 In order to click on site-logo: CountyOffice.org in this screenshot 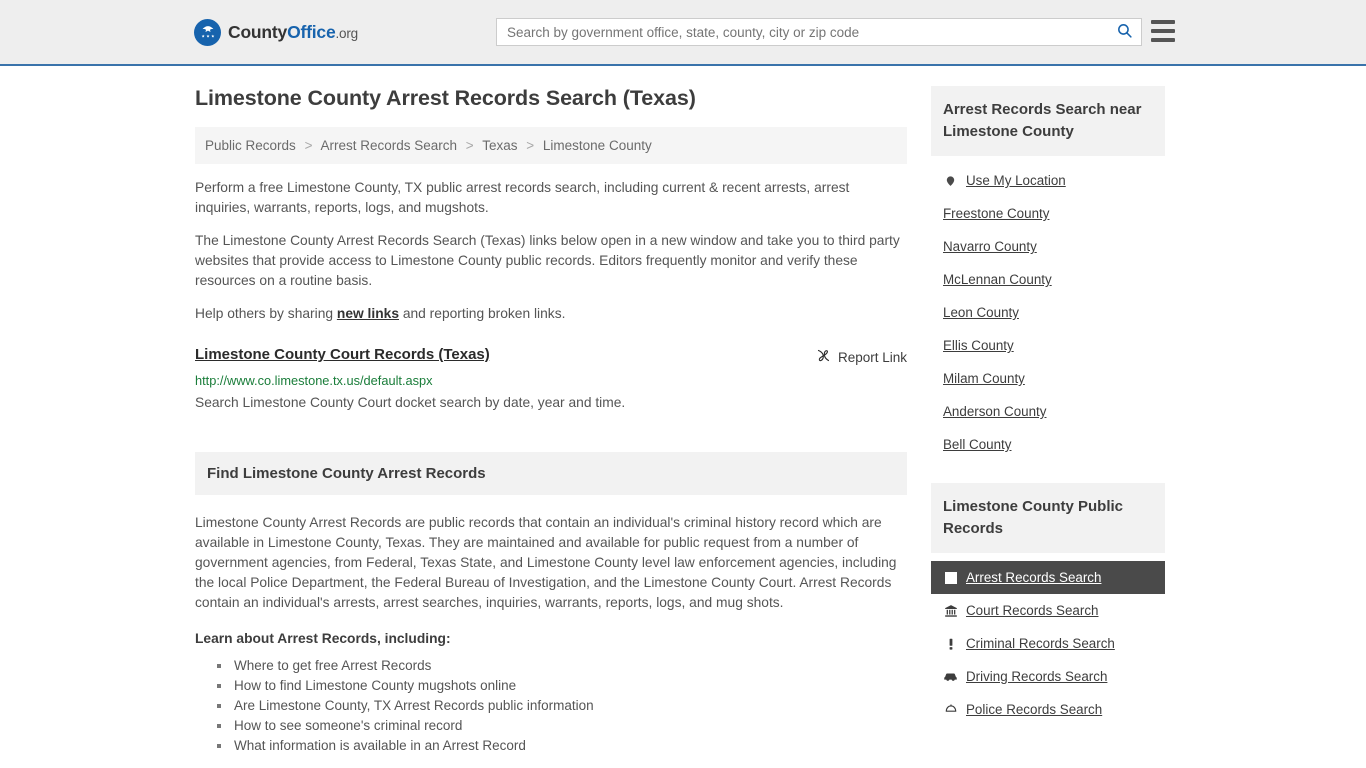, I will do `click(276, 32)`.